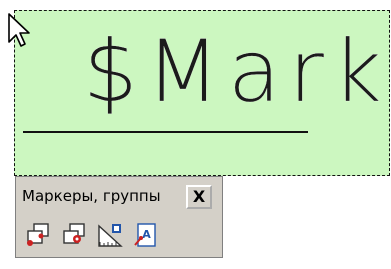  I want to click on marker-create-icon, so click(38, 234).